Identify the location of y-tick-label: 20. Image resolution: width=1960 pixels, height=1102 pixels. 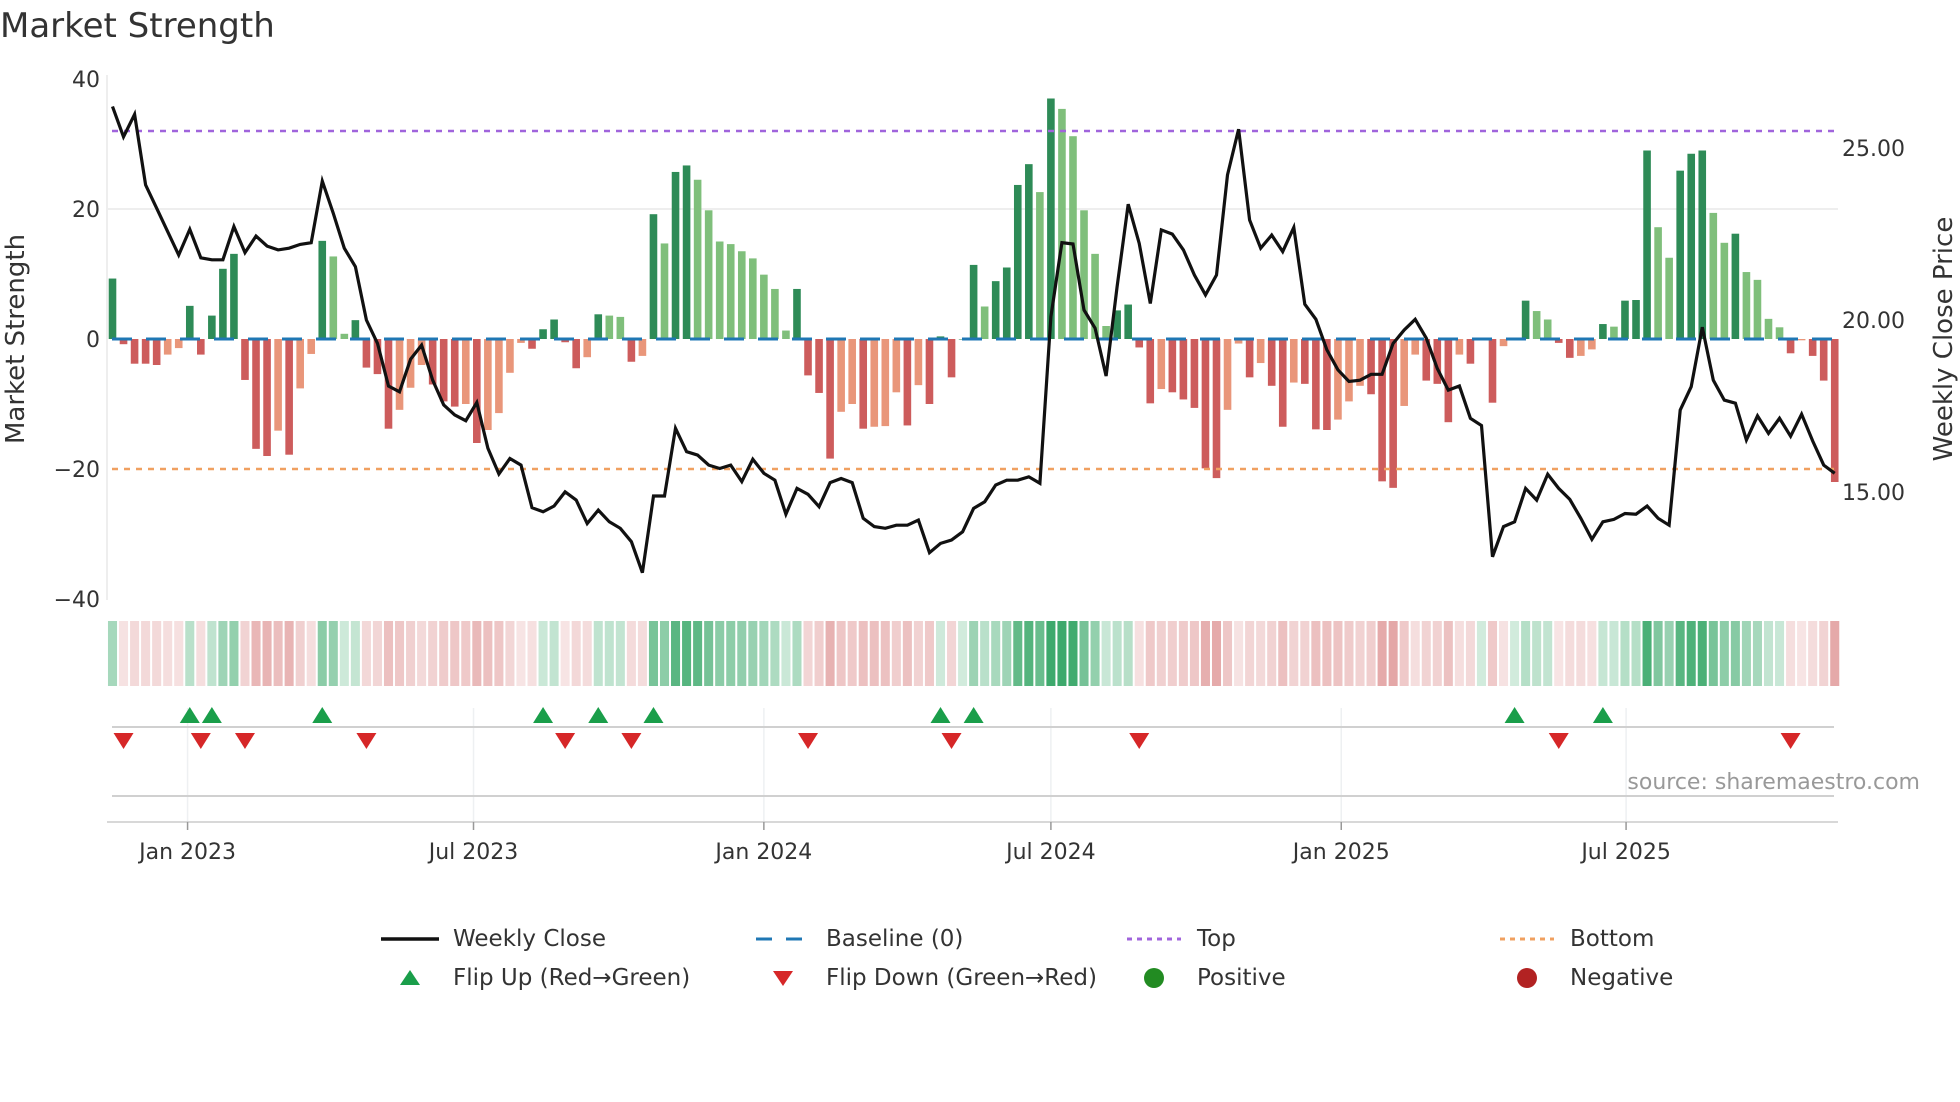
(86, 210).